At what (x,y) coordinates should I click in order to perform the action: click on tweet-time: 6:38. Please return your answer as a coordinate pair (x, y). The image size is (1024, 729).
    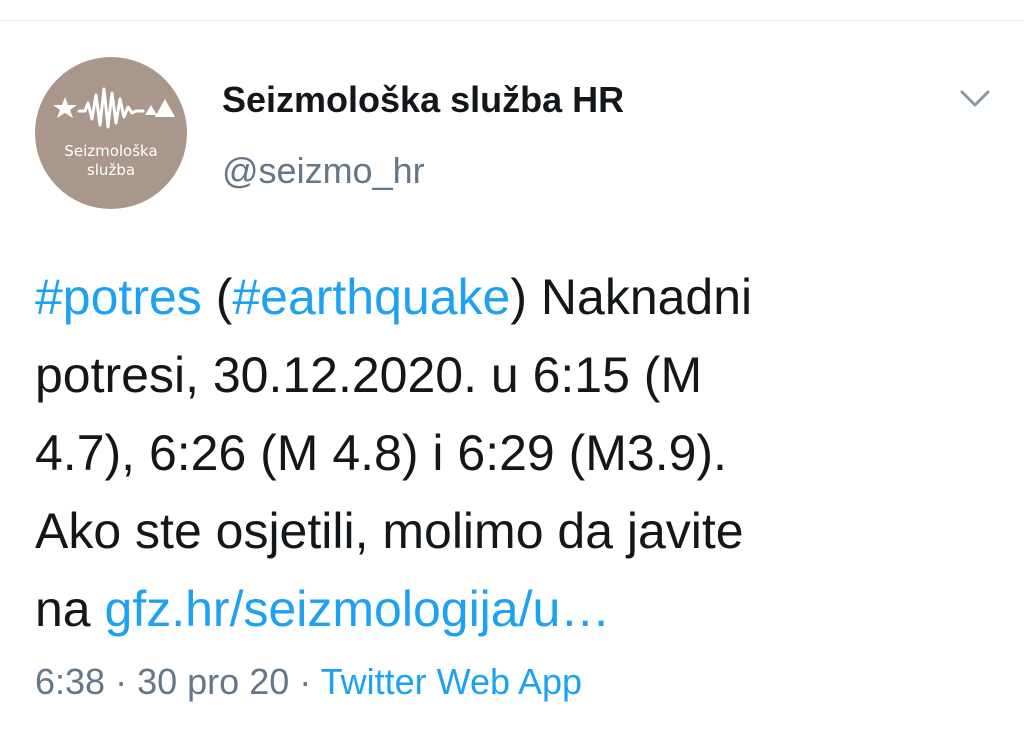
    Looking at the image, I should click on (70, 681).